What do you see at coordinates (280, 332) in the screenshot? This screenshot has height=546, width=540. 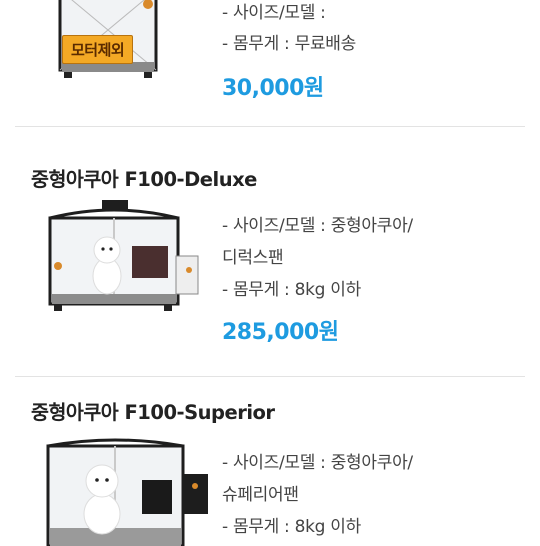 I see `product-price: 285,000원` at bounding box center [280, 332].